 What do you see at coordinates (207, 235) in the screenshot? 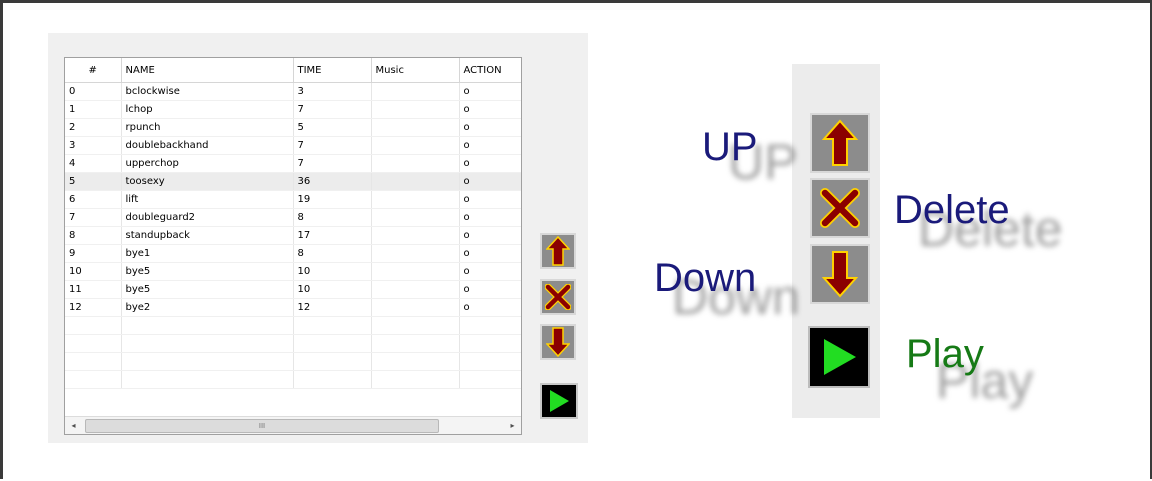
I see `cell-name: standupback` at bounding box center [207, 235].